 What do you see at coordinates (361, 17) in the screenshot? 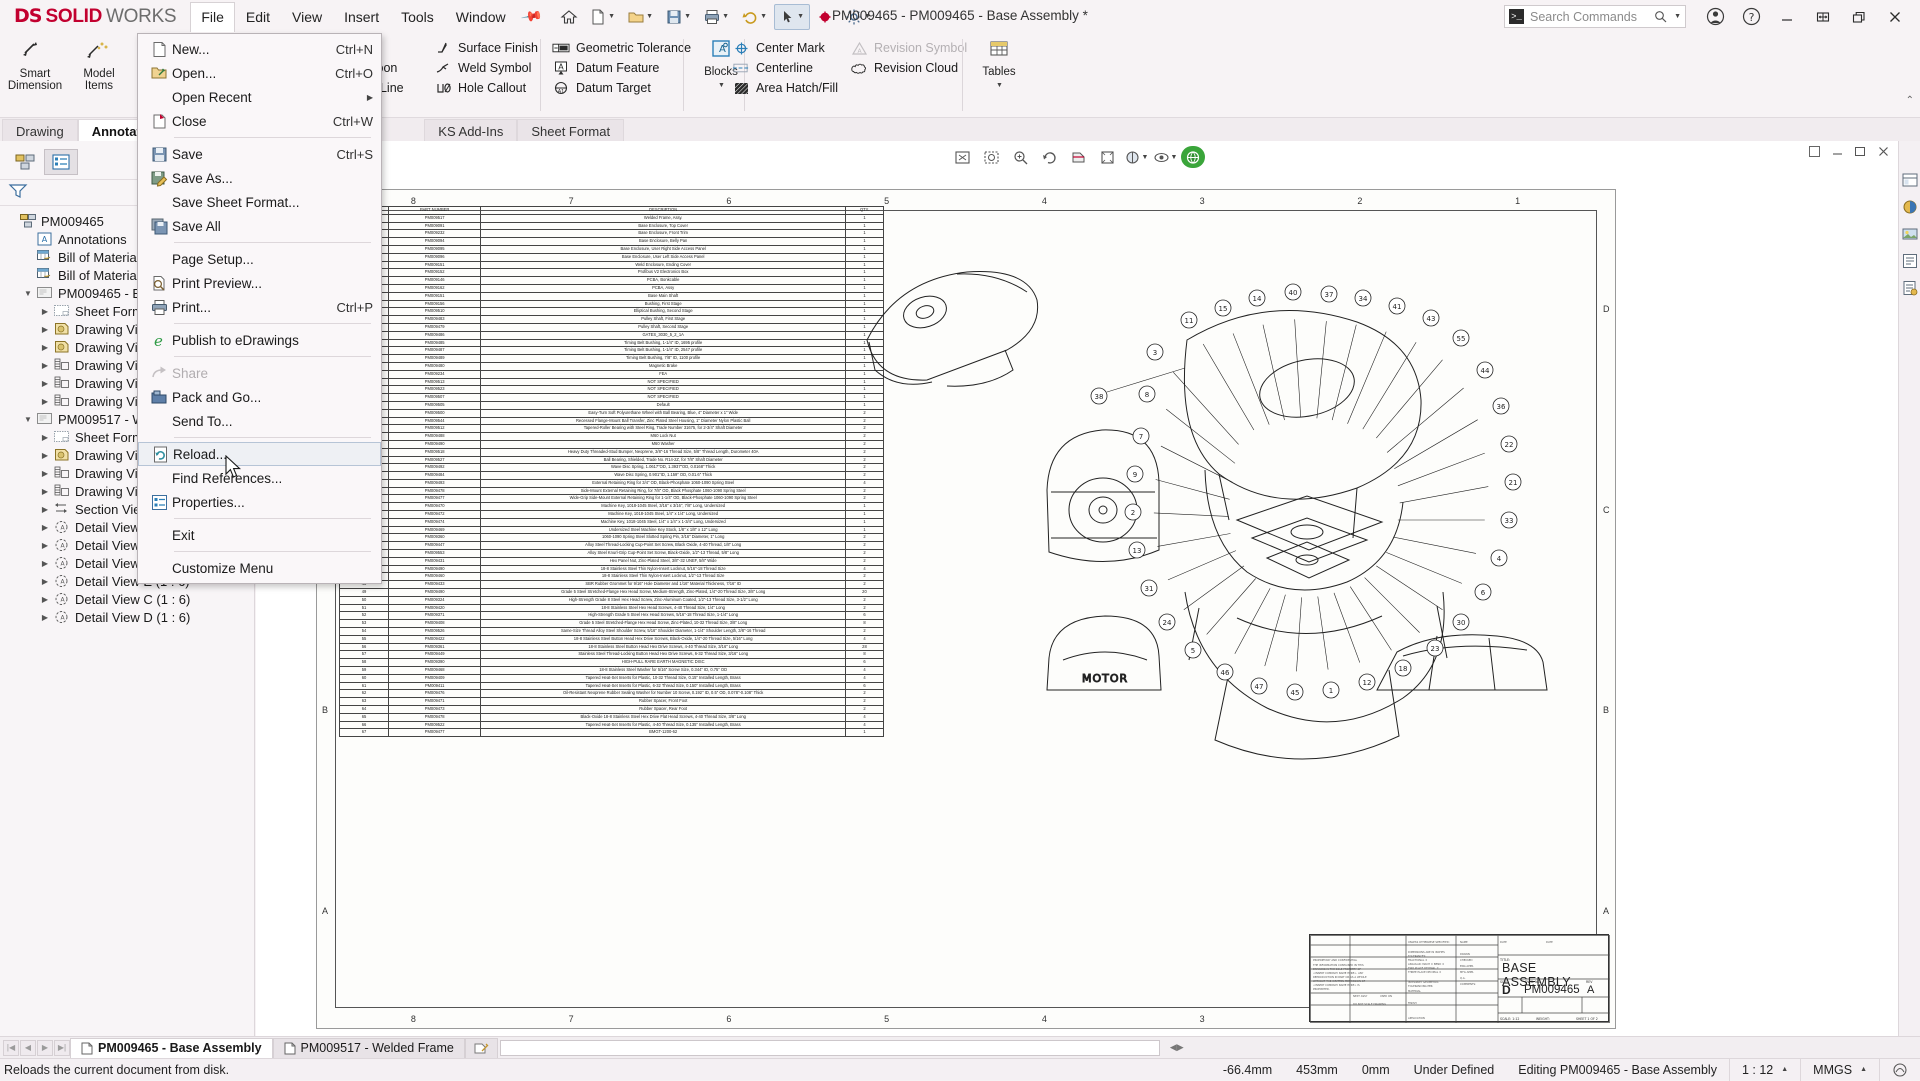
I see `menu-insert: Insert` at bounding box center [361, 17].